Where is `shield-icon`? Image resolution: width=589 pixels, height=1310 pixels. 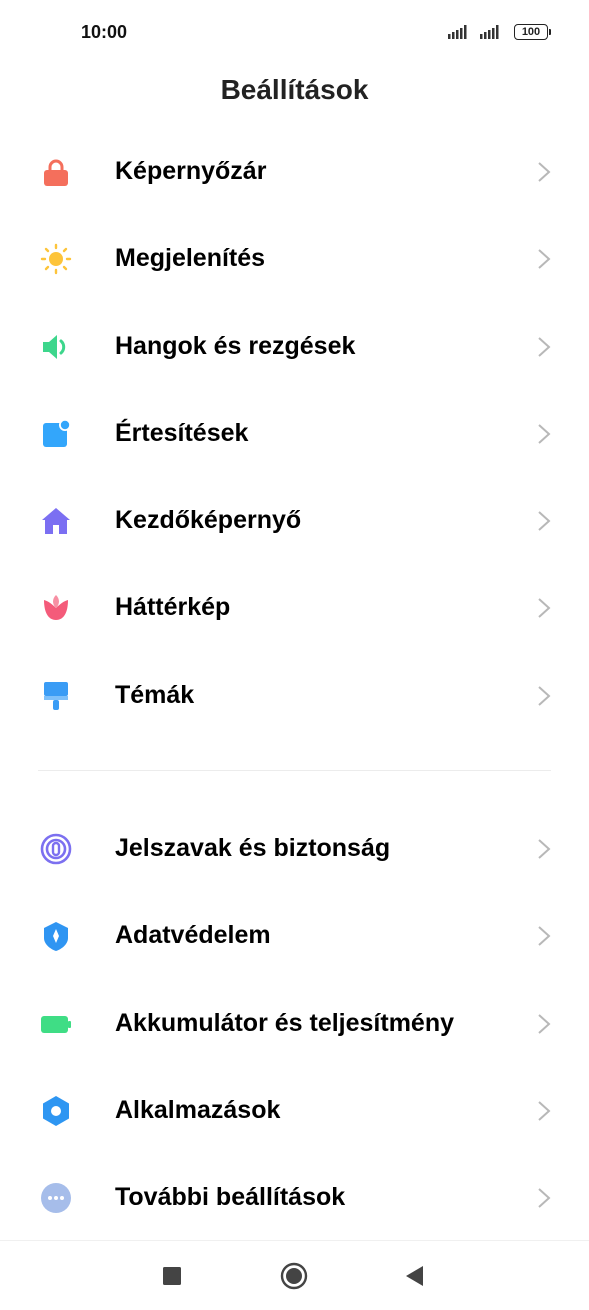
shield-icon is located at coordinates (56, 936).